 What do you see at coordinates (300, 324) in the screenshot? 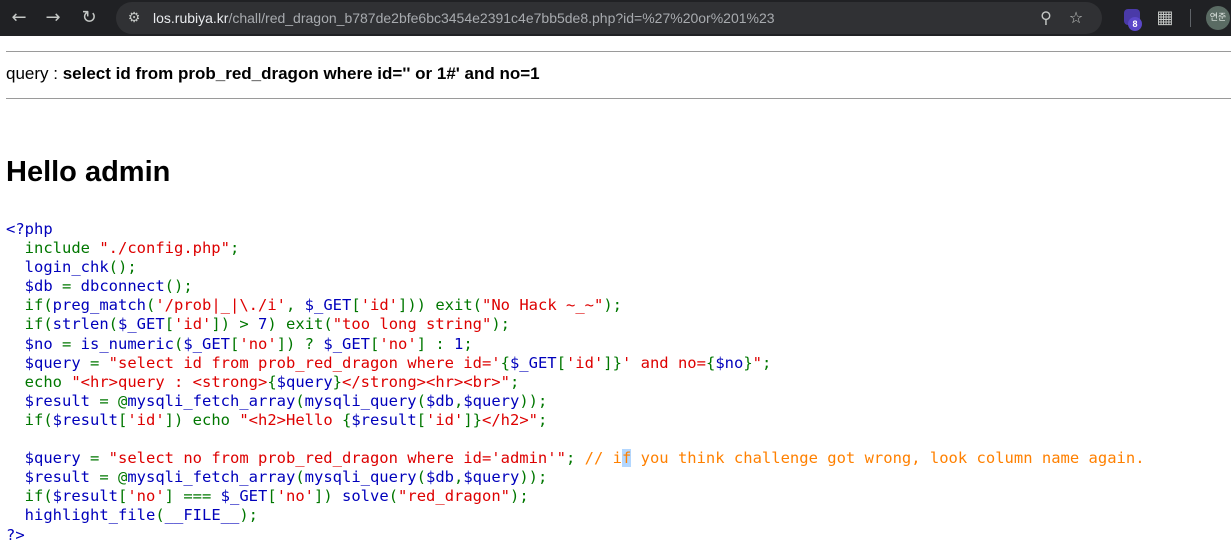
I see `code-token: ) exit(` at bounding box center [300, 324].